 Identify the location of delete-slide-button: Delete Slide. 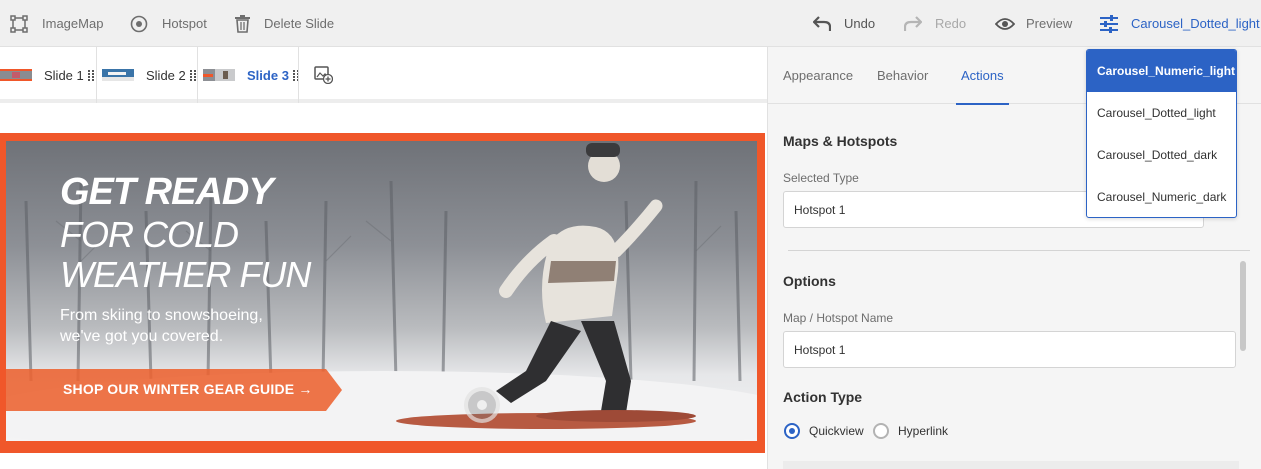
(284, 23).